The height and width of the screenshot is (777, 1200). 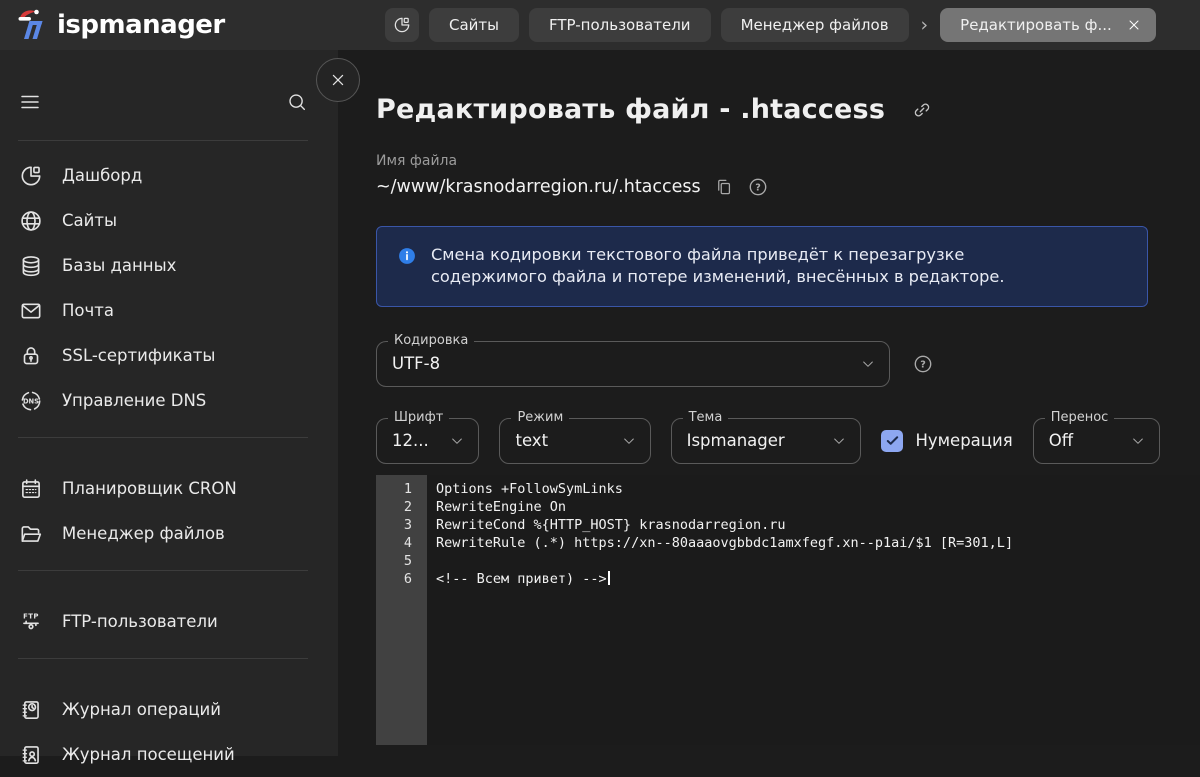 I want to click on breadcrumb-chevron: ›, so click(x=924, y=24).